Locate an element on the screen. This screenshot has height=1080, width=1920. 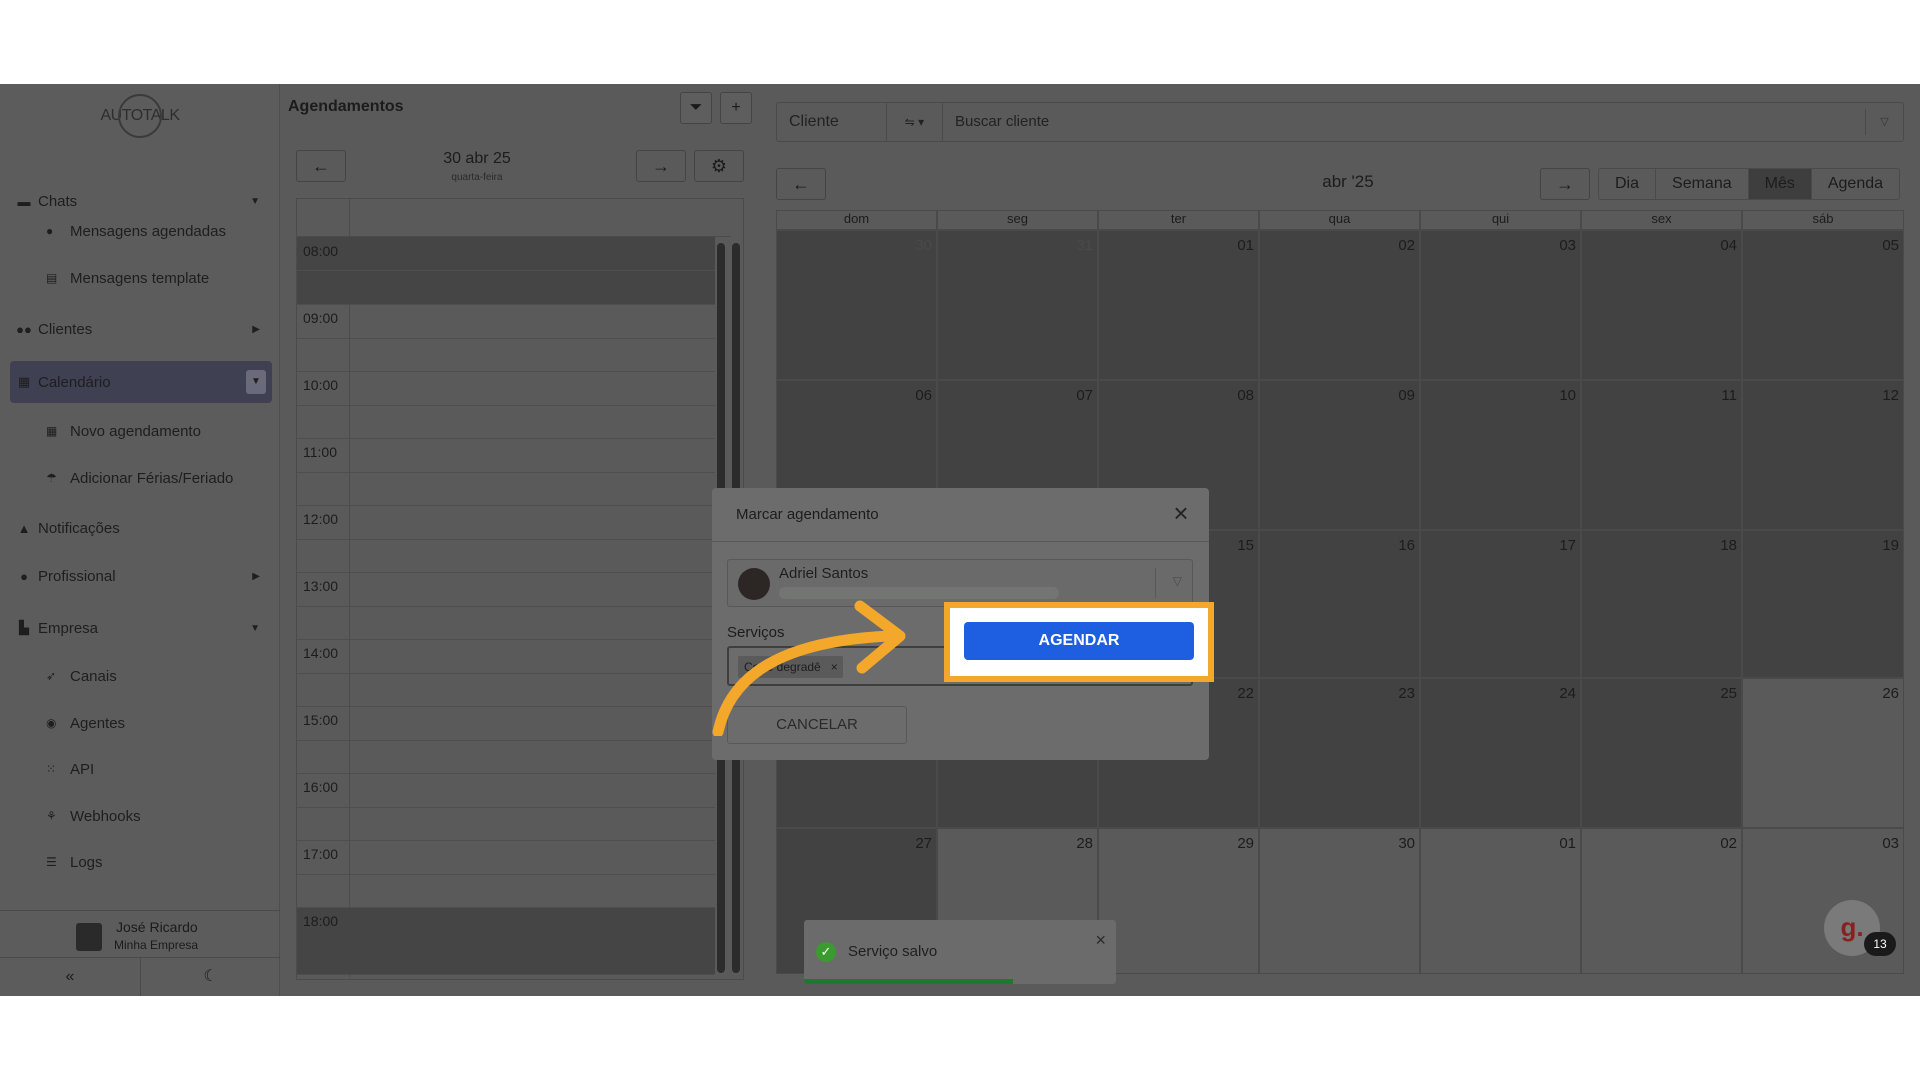
prev-month-button: ← is located at coordinates (801, 184).